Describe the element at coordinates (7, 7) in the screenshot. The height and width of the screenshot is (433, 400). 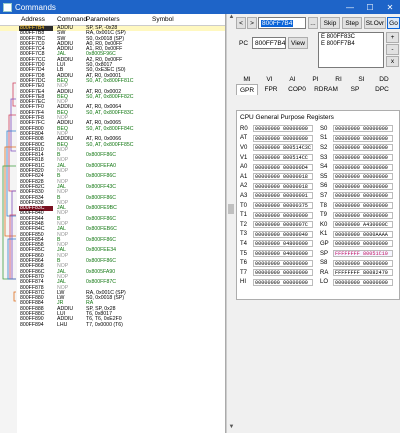
I see `app-icon` at that location.